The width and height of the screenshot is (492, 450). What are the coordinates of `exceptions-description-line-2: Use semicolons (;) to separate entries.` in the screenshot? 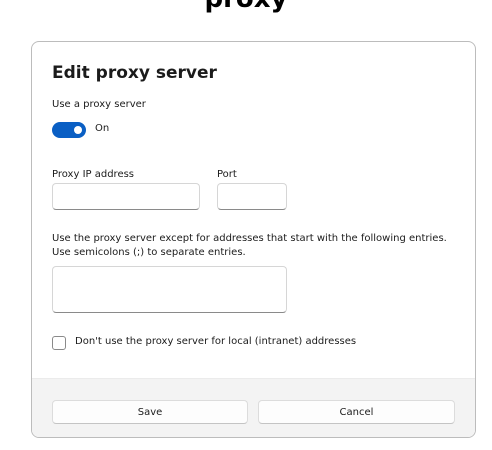 It's located at (149, 252).